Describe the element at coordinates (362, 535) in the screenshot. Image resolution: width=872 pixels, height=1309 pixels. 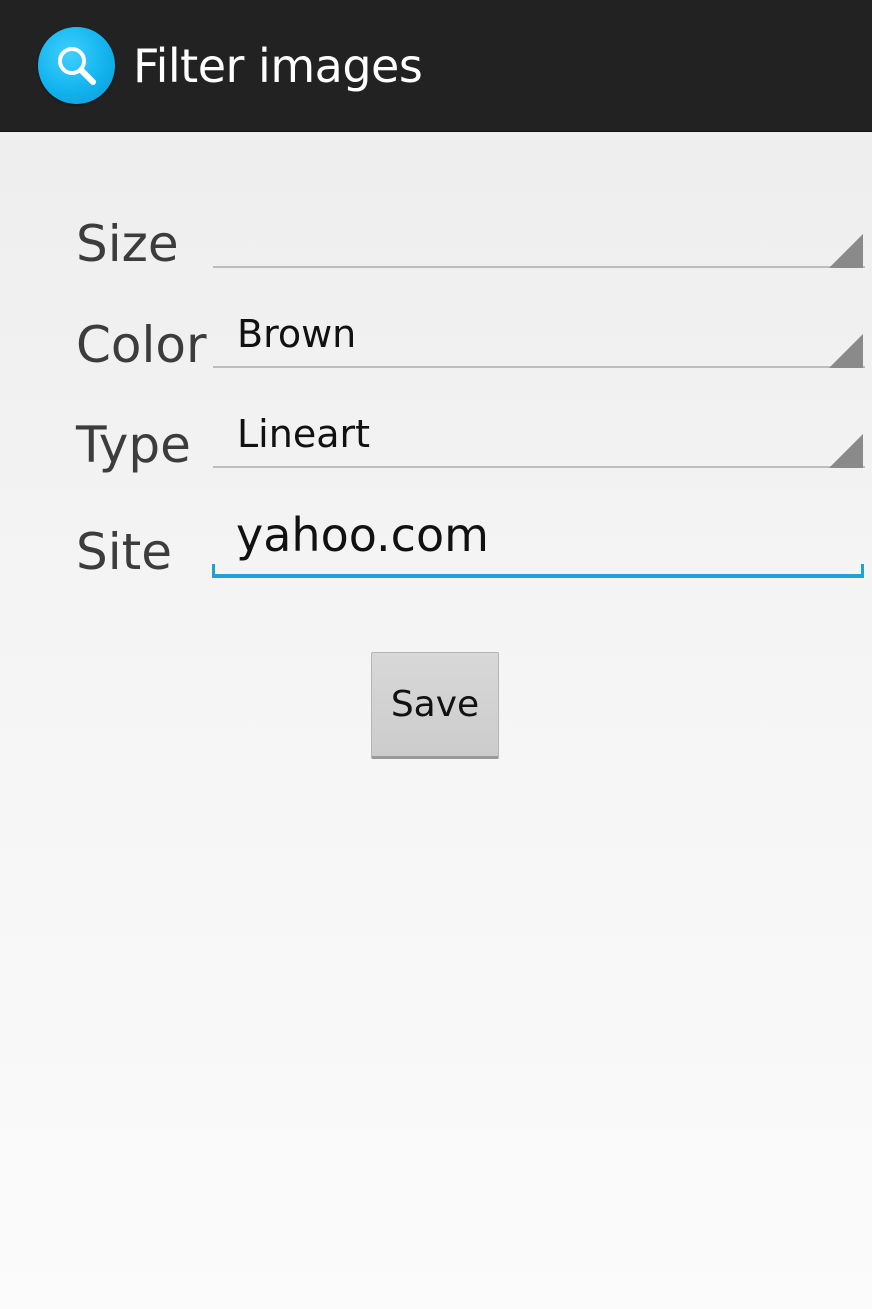
I see `site-input-value: yahoo.com` at that location.